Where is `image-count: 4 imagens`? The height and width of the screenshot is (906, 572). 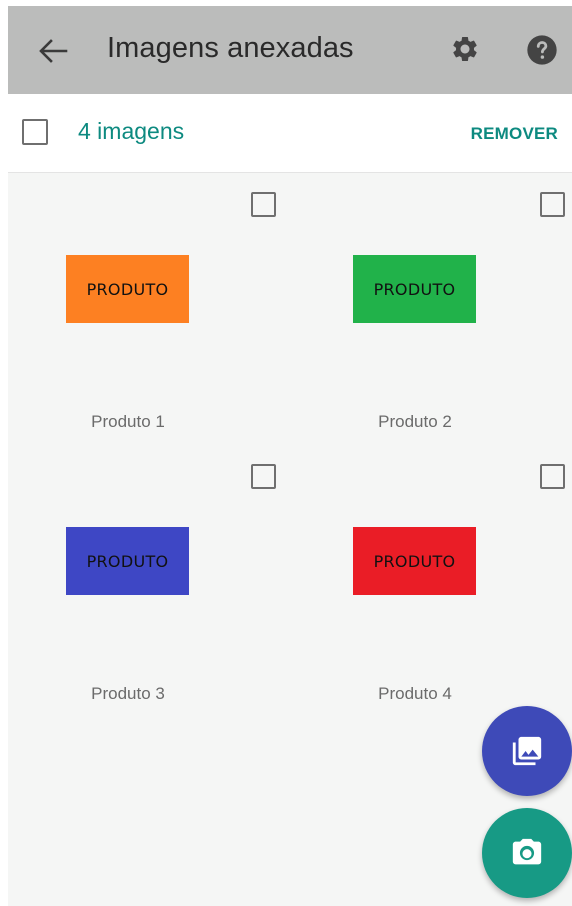
image-count: 4 imagens is located at coordinates (131, 131).